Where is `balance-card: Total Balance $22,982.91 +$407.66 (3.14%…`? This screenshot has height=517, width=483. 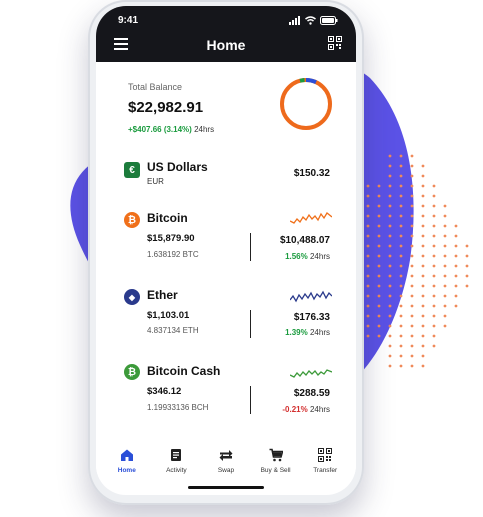 balance-card: Total Balance $22,982.91 +$407.66 (3.14%… is located at coordinates (226, 106).